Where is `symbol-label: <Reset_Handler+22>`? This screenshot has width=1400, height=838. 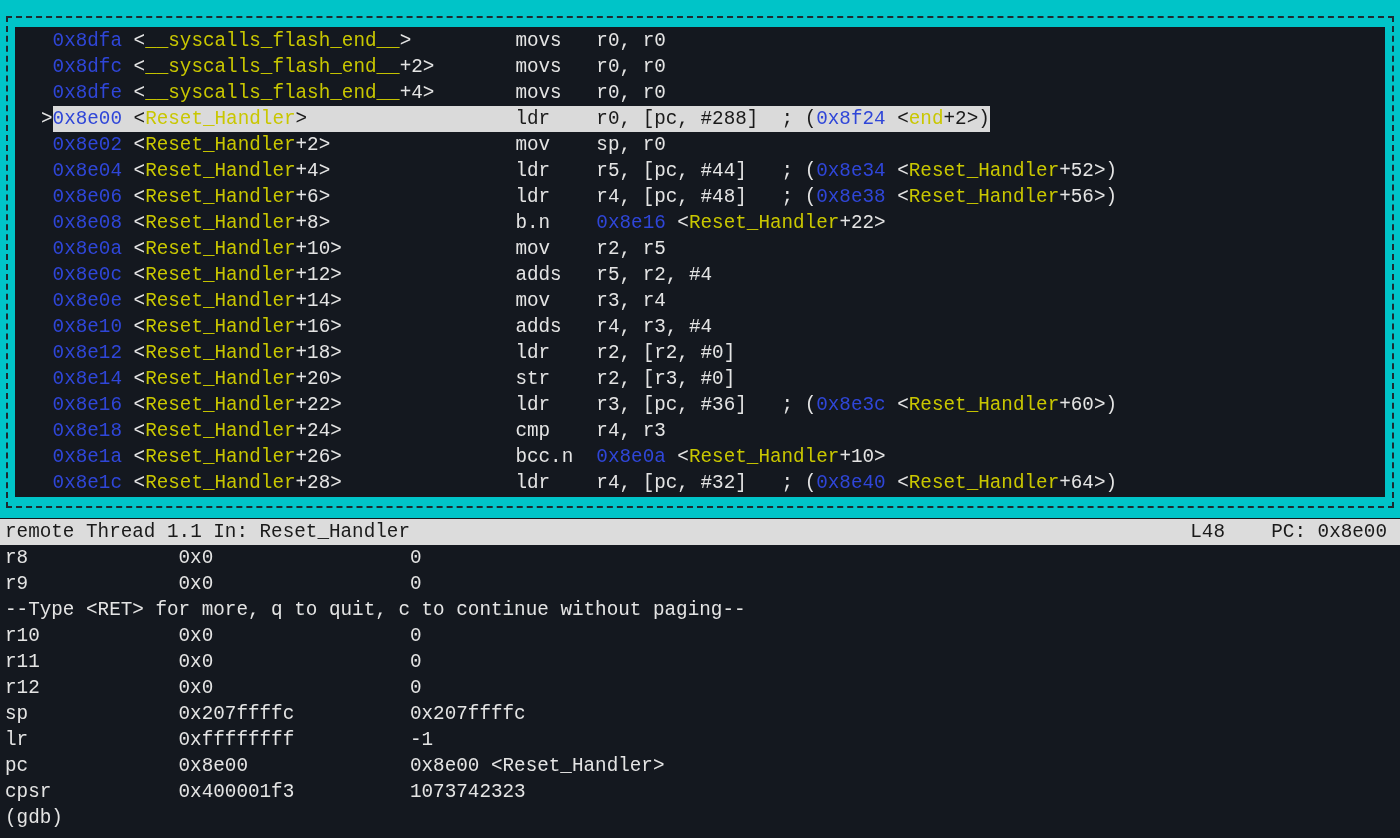 symbol-label: <Reset_Handler+22> is located at coordinates (238, 405).